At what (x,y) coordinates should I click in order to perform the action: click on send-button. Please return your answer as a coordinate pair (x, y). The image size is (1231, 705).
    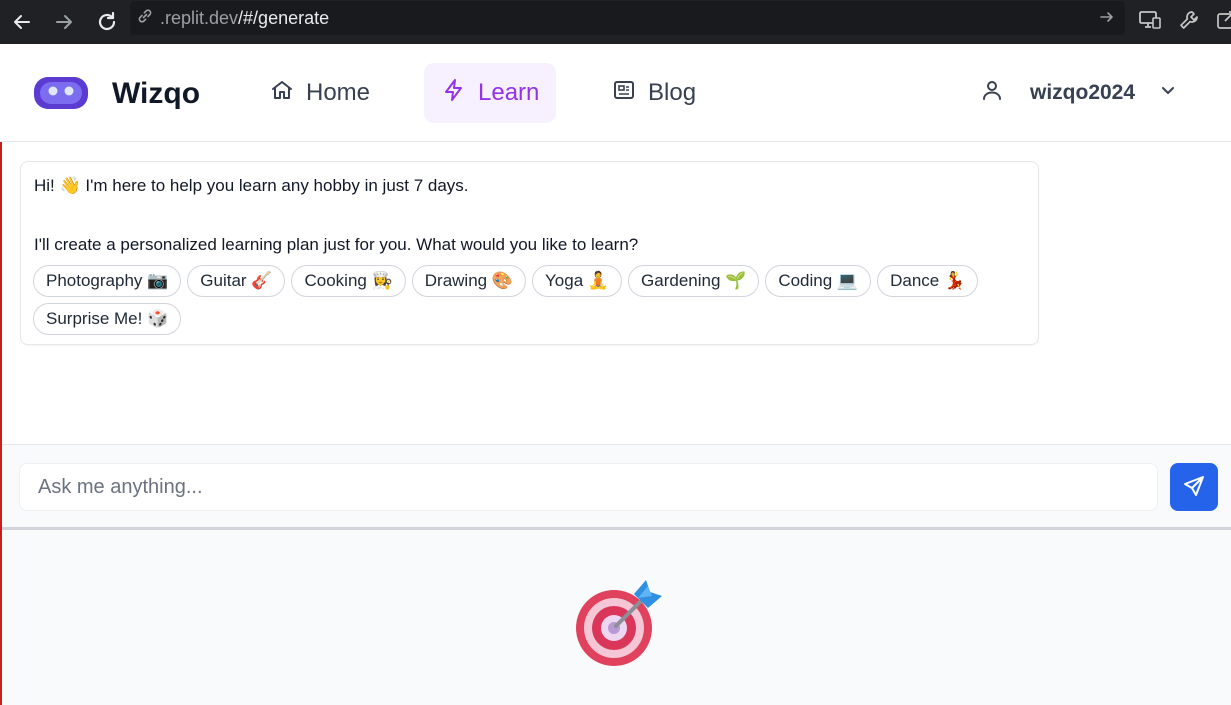
    Looking at the image, I should click on (1194, 487).